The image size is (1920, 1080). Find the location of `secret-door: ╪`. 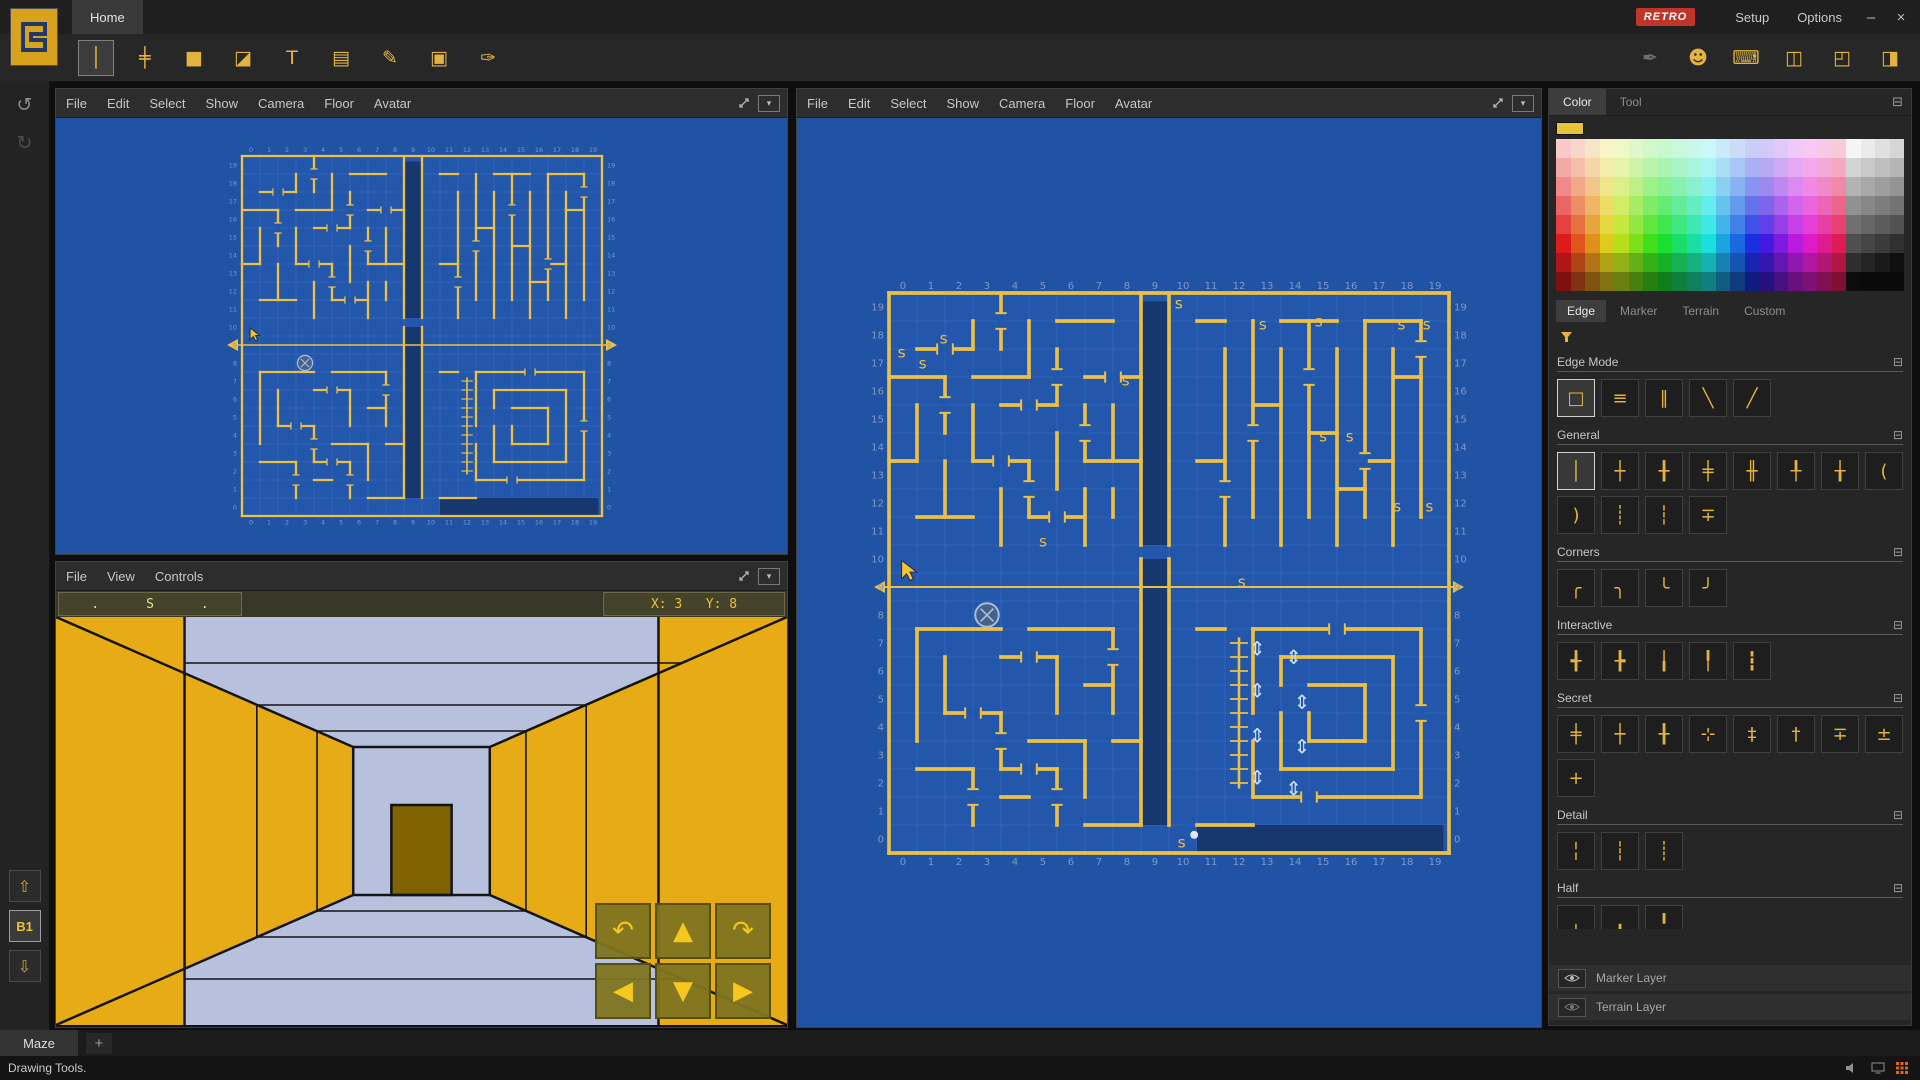

secret-door: ╪ is located at coordinates (1576, 734).